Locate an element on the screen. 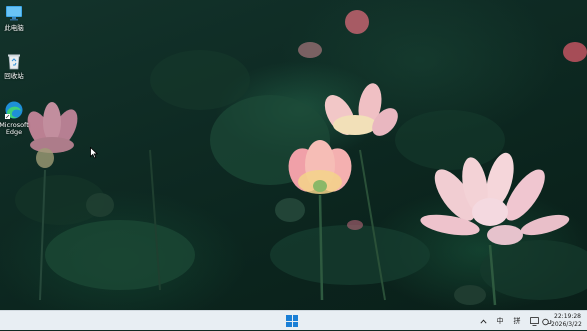 This screenshot has height=331, width=587. taskbar: 中 拼 22:19:28 2026/3/22 is located at coordinates (293, 320).